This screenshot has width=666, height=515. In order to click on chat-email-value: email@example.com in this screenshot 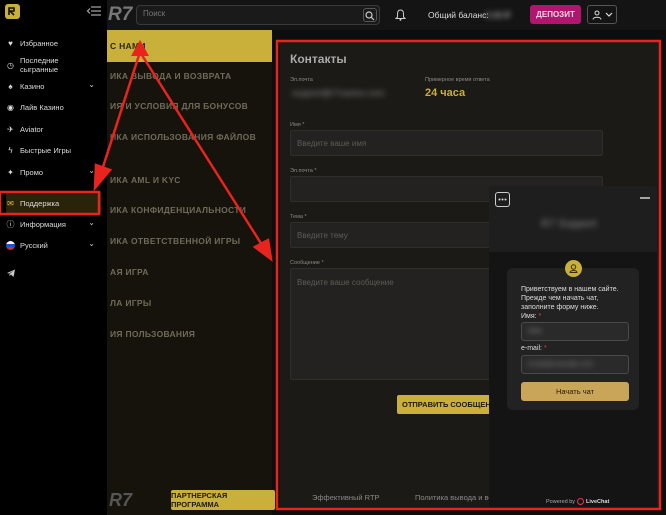, I will do `click(561, 364)`.